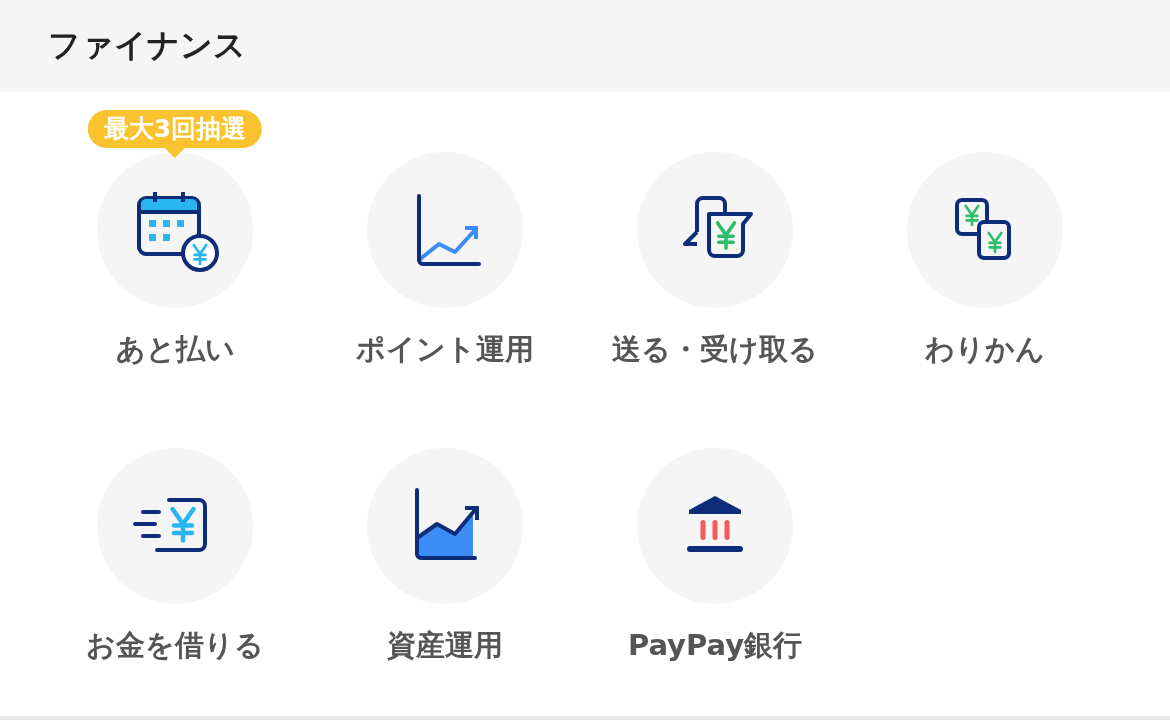  What do you see at coordinates (445, 350) in the screenshot?
I see `service-label: ポイント運用` at bounding box center [445, 350].